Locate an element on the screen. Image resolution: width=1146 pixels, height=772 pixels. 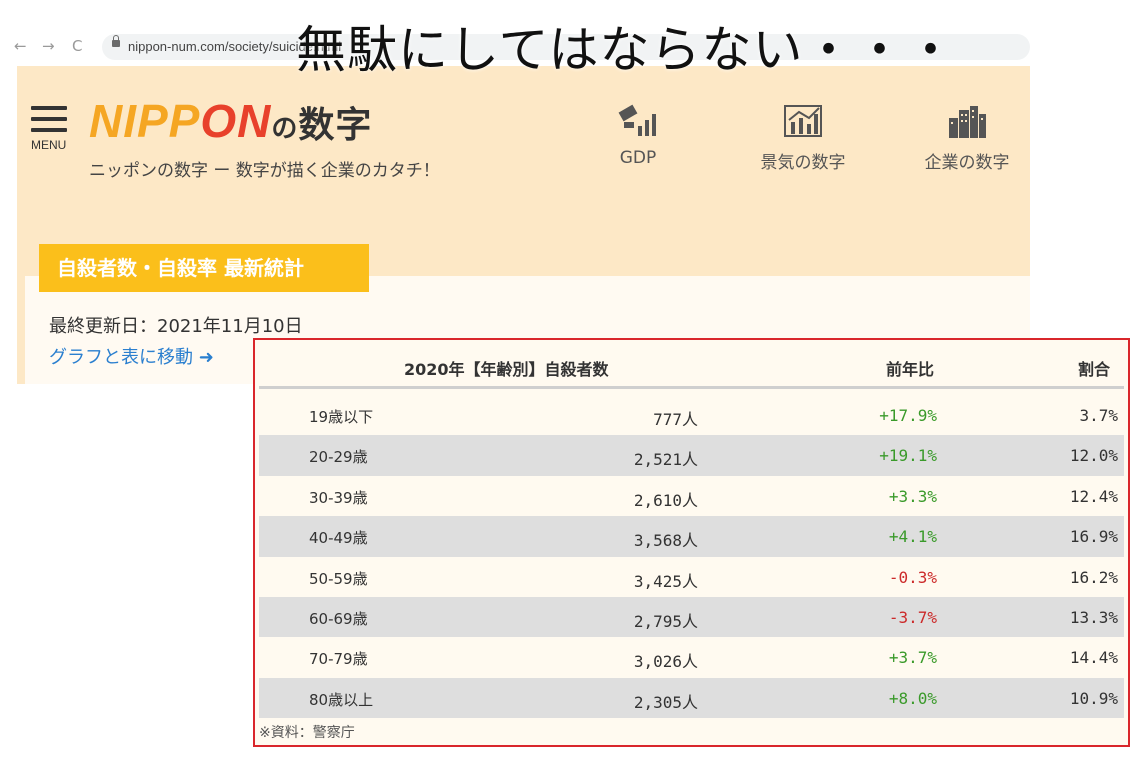
age-cell: 19歳以下 is located at coordinates (341, 417).